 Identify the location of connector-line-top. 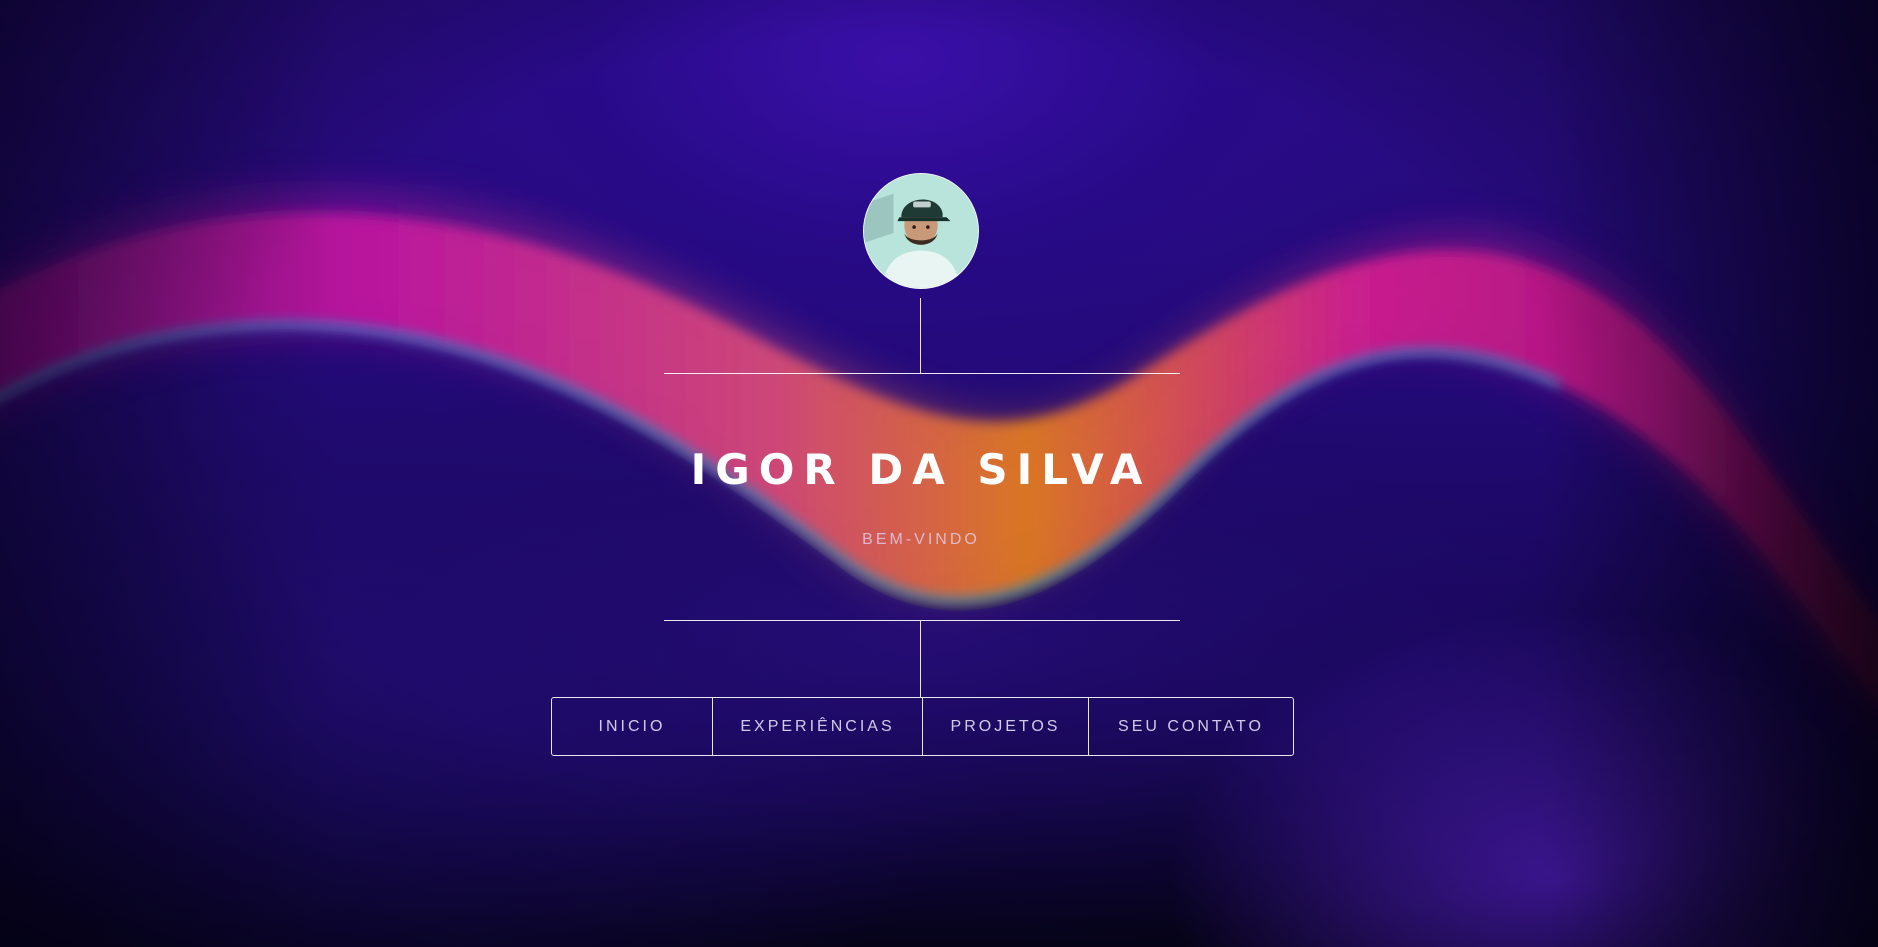
(920, 335).